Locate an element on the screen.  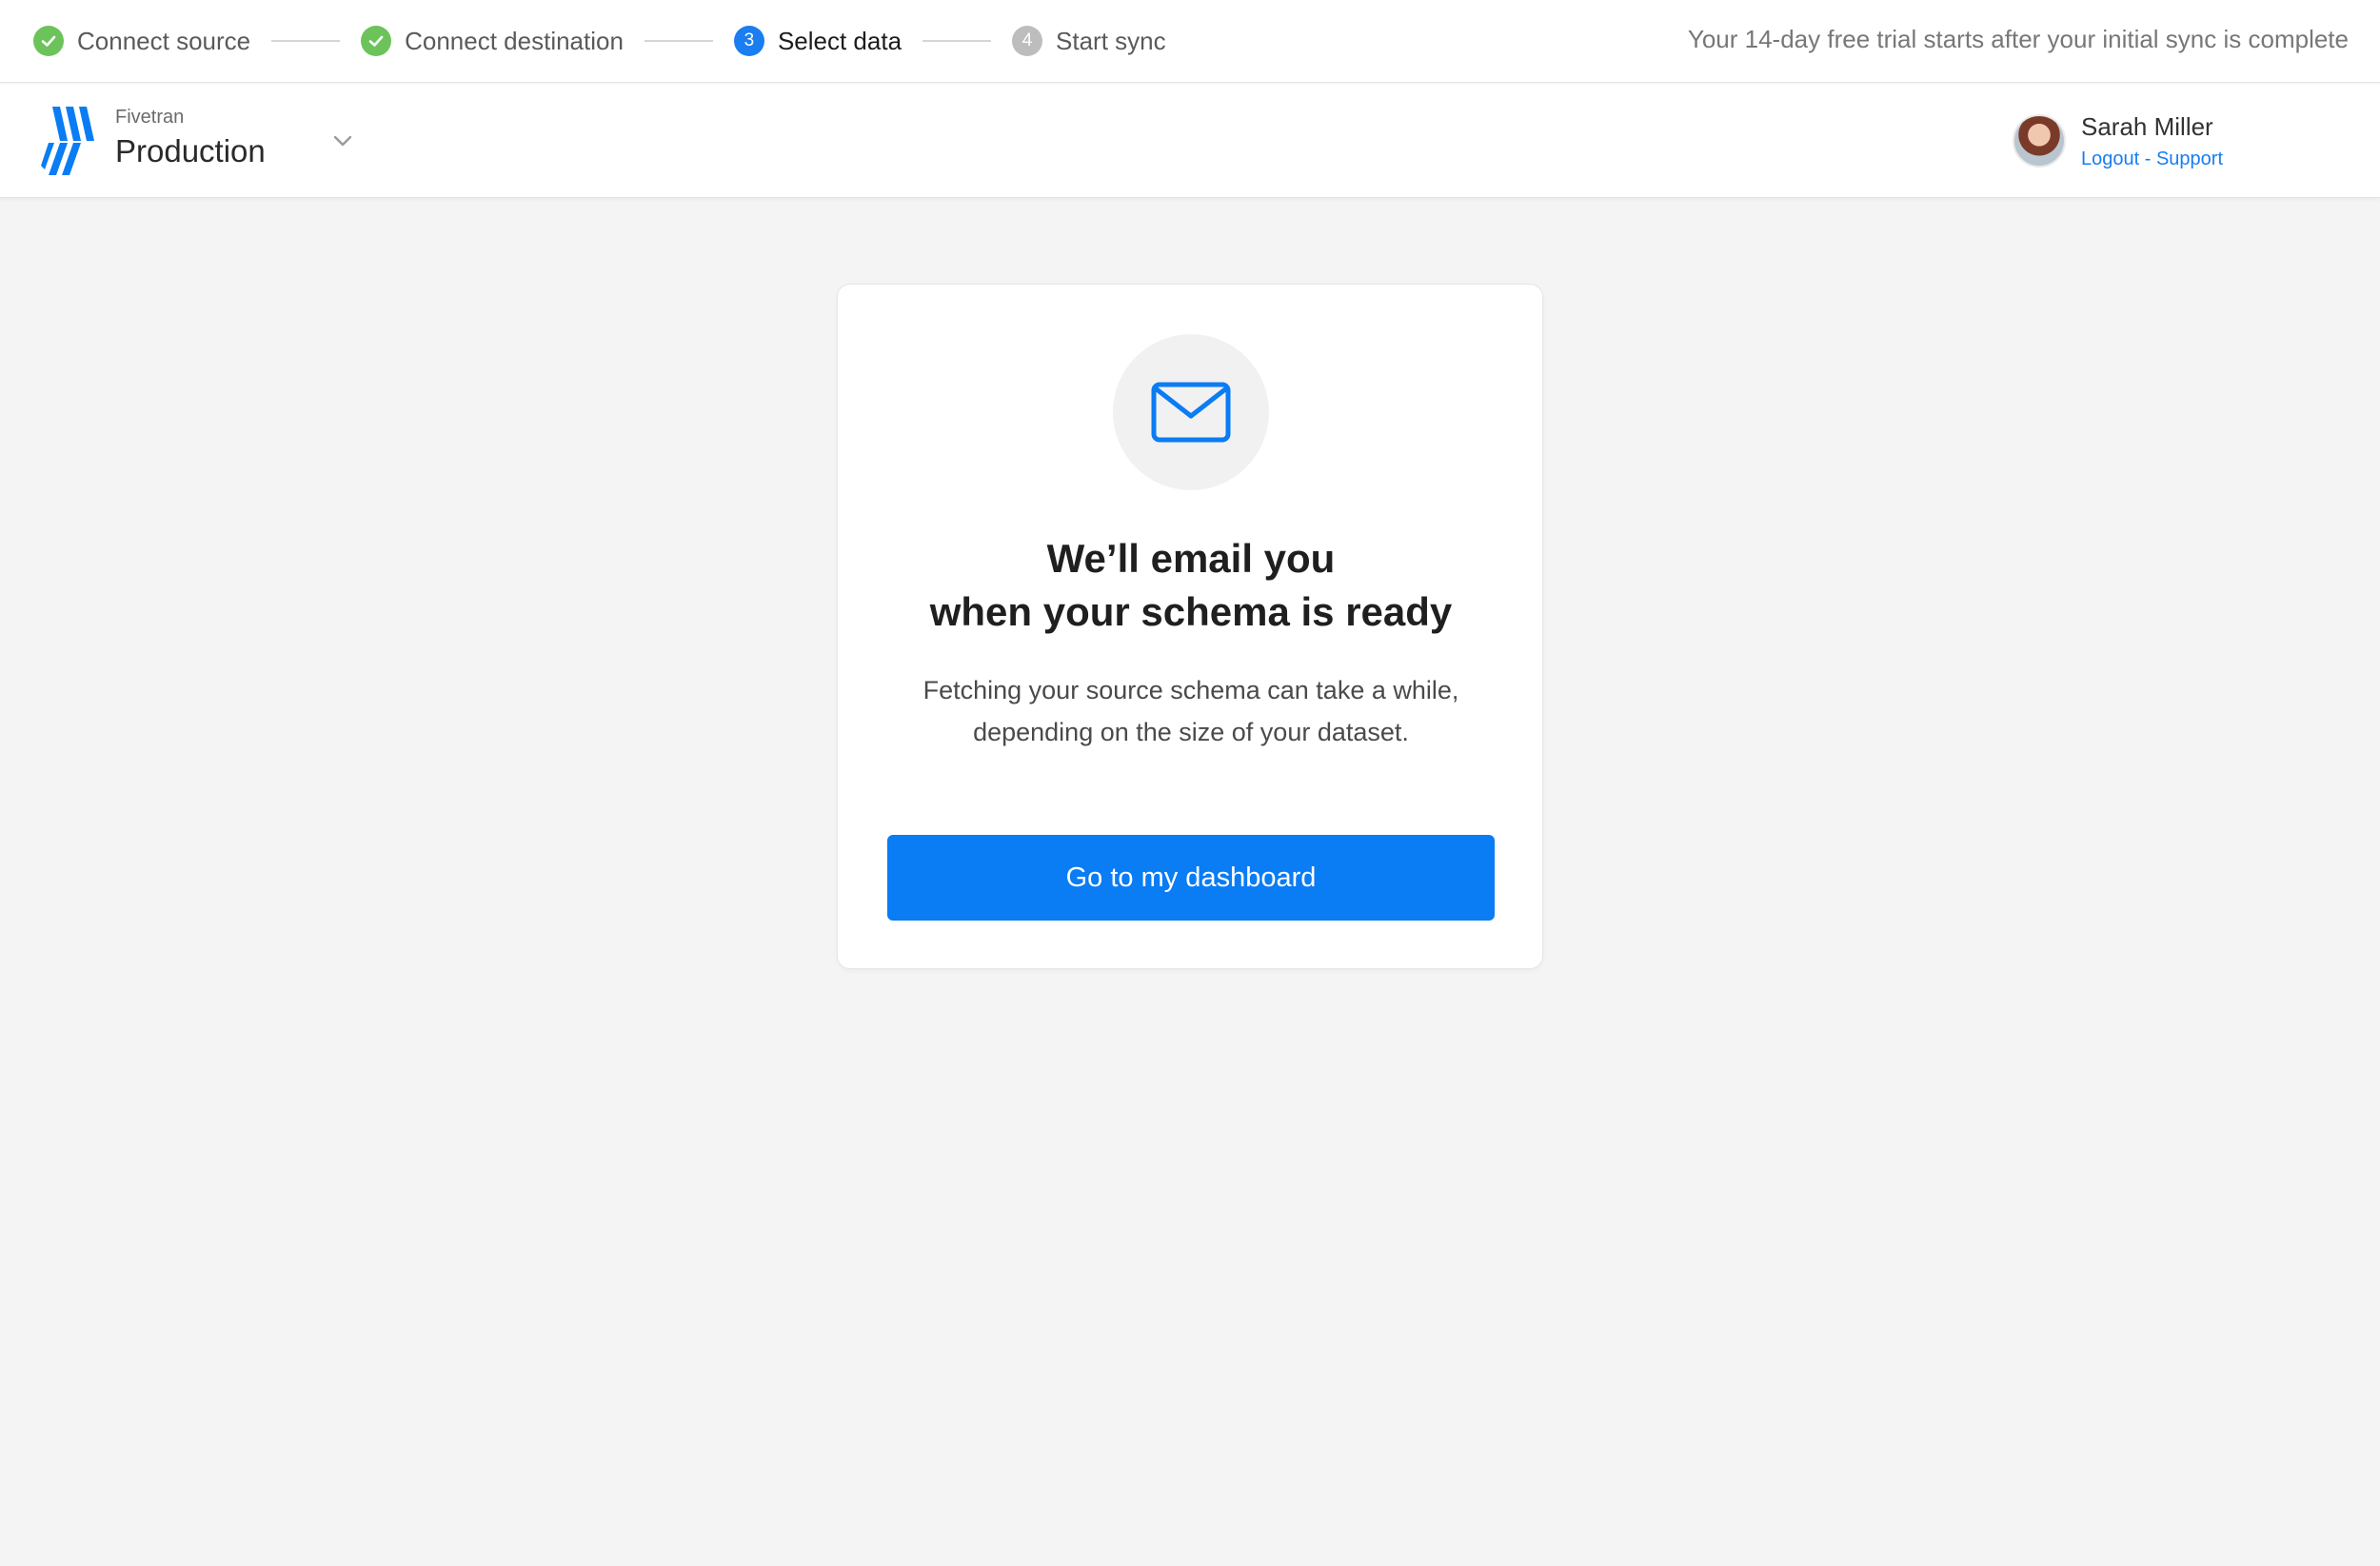
card-title-line: when your schema is ready is located at coordinates (1191, 611).